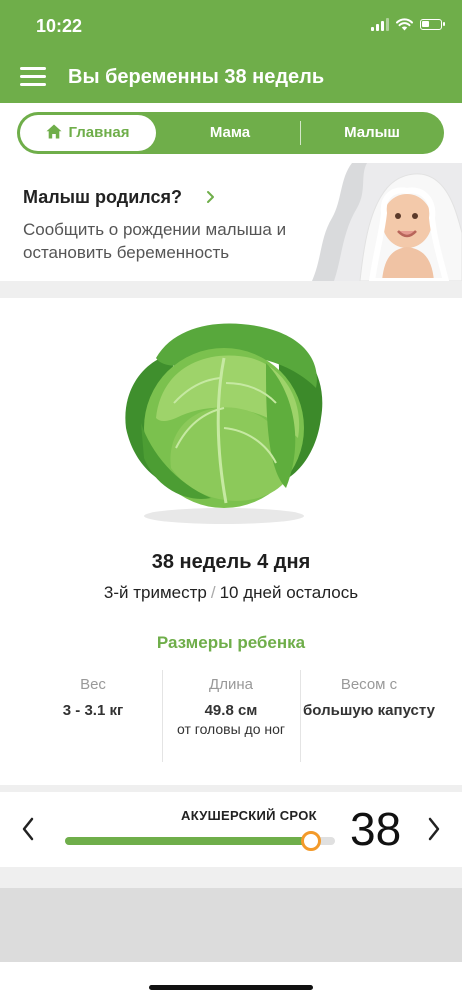 This screenshot has width=462, height=1000. I want to click on tabs-bar: Главная Мама Малыш, so click(231, 133).